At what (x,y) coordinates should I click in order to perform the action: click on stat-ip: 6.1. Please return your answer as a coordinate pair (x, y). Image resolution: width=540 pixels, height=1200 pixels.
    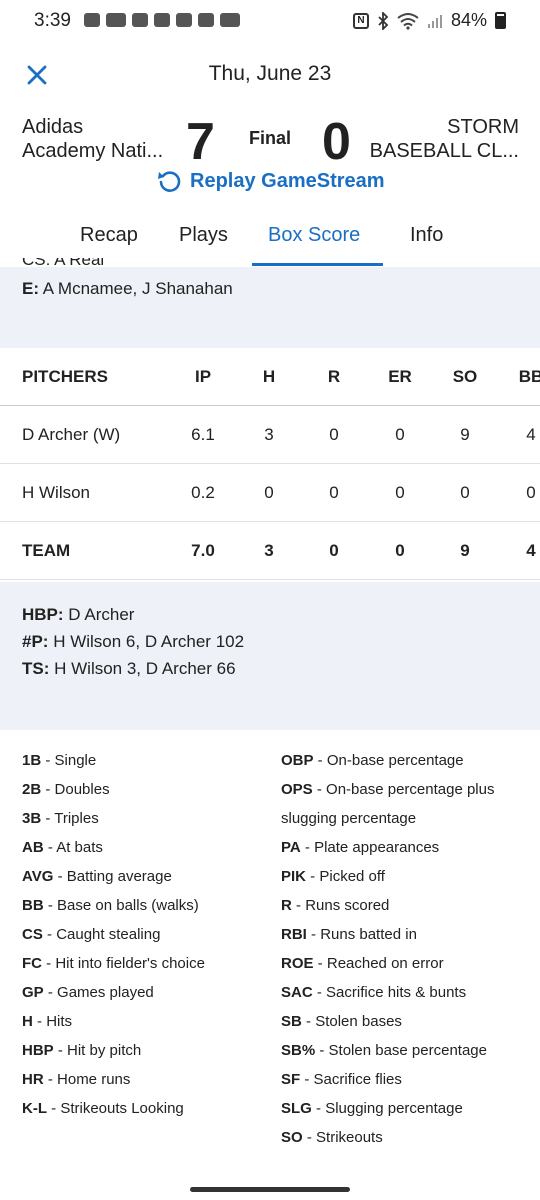
    Looking at the image, I should click on (203, 434).